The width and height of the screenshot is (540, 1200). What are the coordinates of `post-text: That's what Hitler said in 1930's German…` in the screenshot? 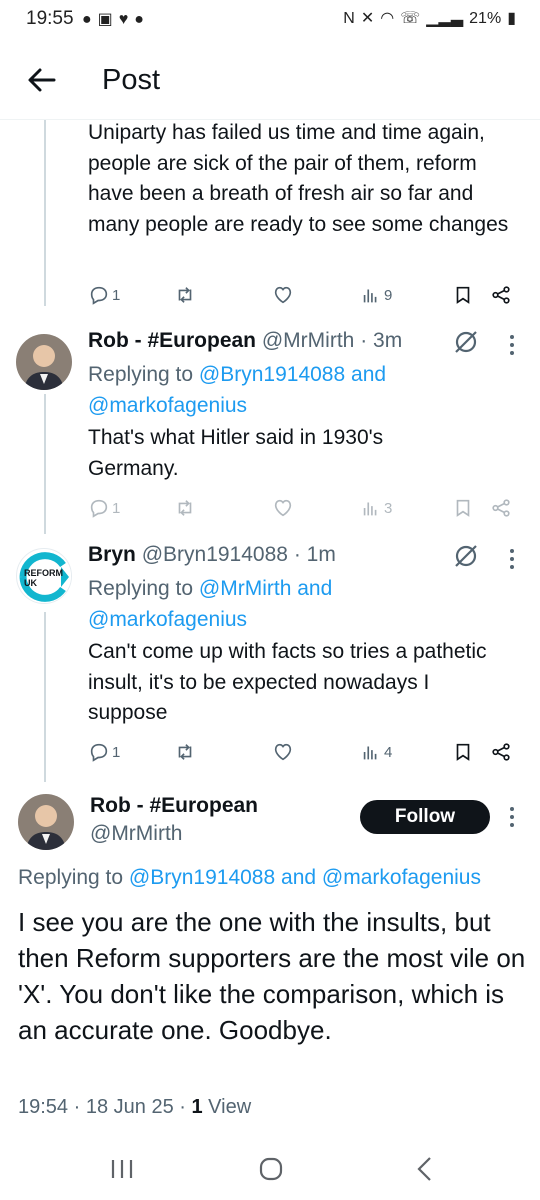 It's located at (236, 453).